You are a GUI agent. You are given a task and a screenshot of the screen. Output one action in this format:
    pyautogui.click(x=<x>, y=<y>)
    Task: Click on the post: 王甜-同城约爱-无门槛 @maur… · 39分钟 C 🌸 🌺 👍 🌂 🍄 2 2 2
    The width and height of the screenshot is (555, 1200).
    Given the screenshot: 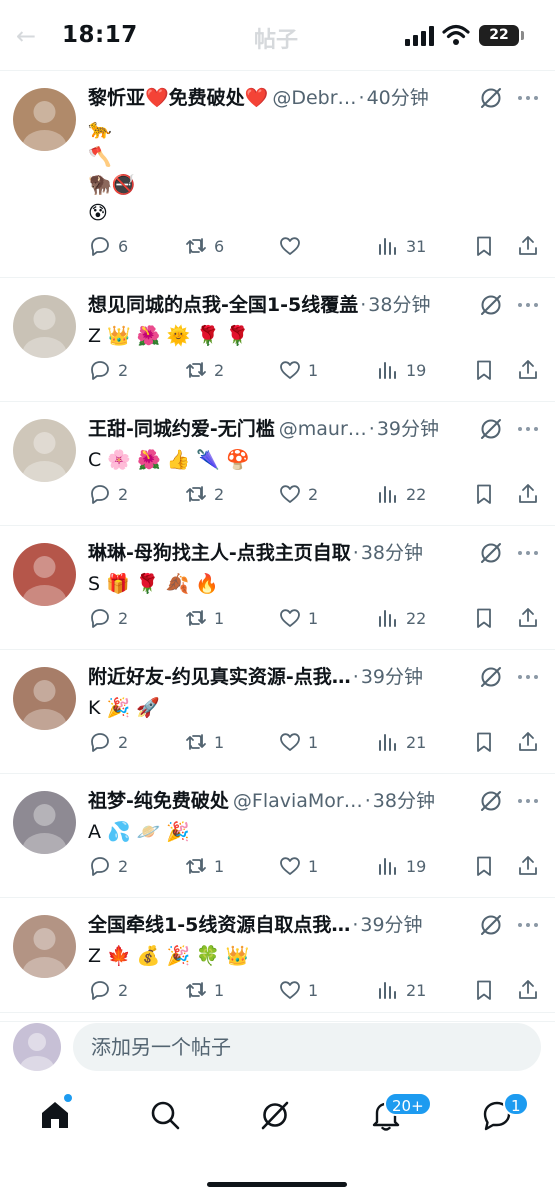 What is the action you would take?
    pyautogui.click(x=277, y=464)
    